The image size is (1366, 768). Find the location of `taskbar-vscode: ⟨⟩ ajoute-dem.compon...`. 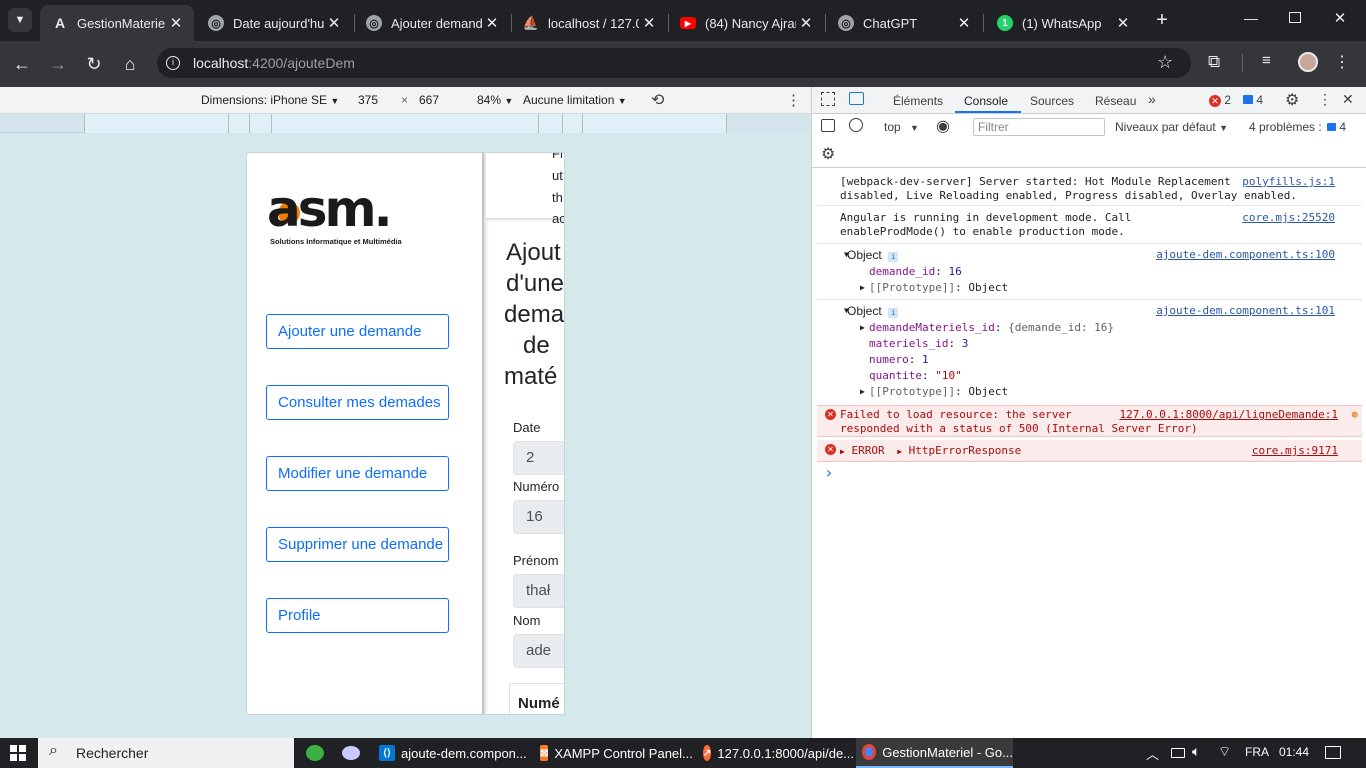

taskbar-vscode: ⟨⟩ ajoute-dem.compon... is located at coordinates (451, 753).